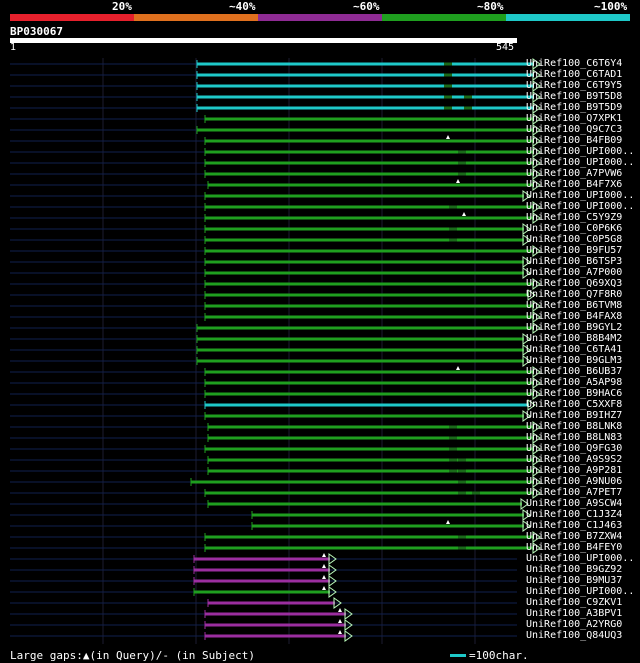 This screenshot has height=663, width=640. Describe the element at coordinates (574, 514) in the screenshot. I see `hit-label: UniRef100_C1J3Z4` at that location.